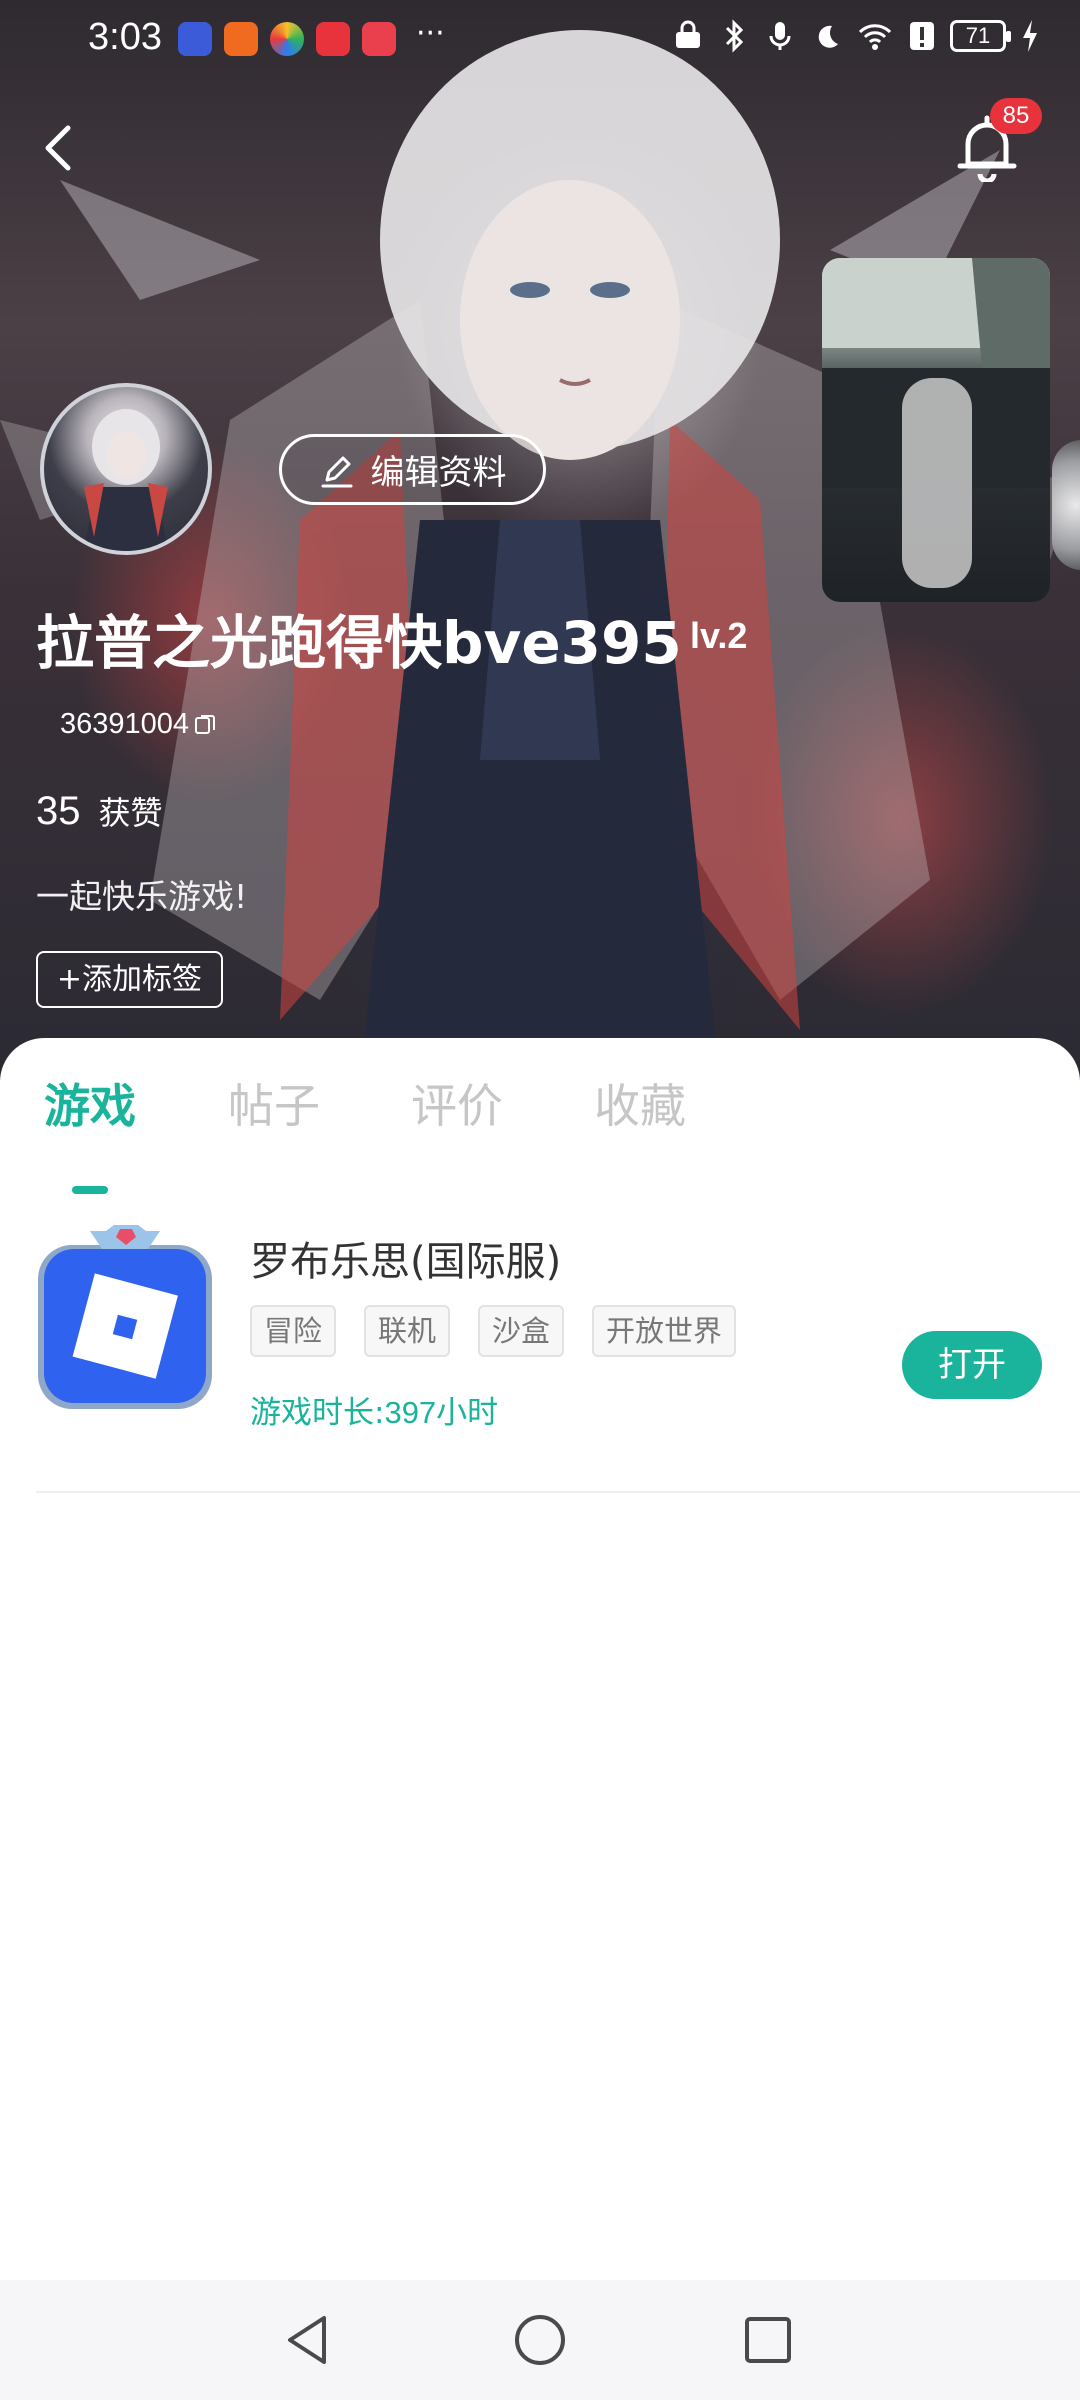  I want to click on moon-icon, so click(828, 36).